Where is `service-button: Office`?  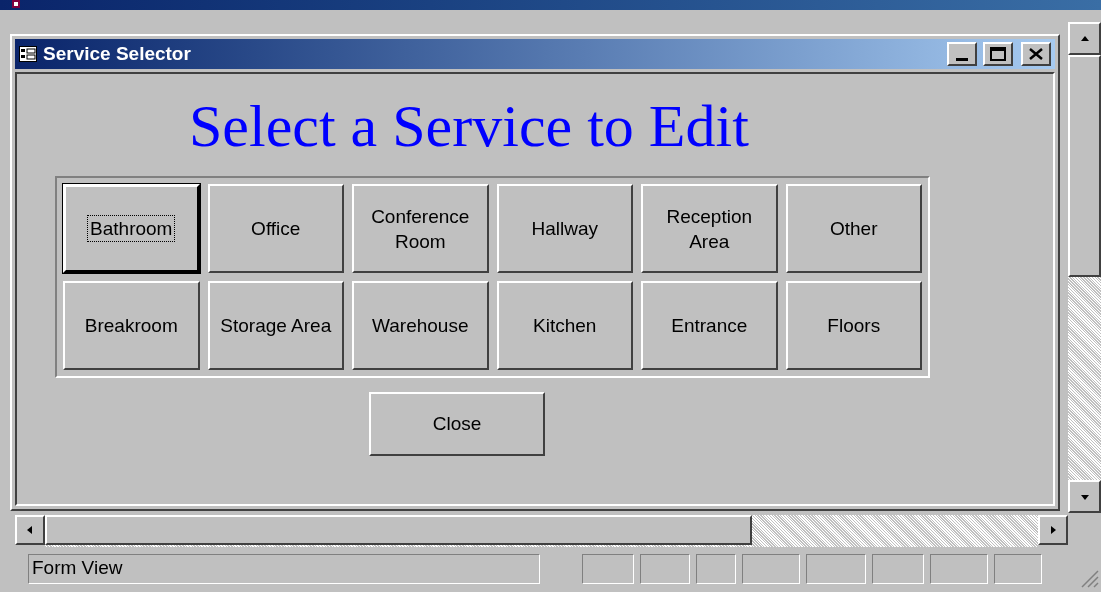 service-button: Office is located at coordinates (275, 228).